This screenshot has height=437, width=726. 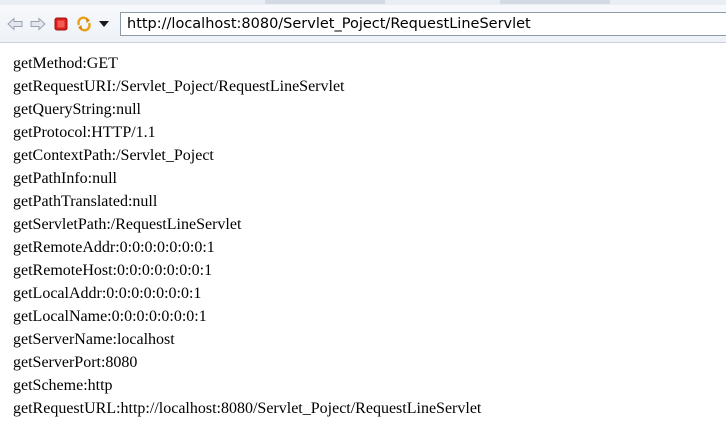 What do you see at coordinates (85, 201) in the screenshot?
I see `request-info-line: getPathTranslated:null` at bounding box center [85, 201].